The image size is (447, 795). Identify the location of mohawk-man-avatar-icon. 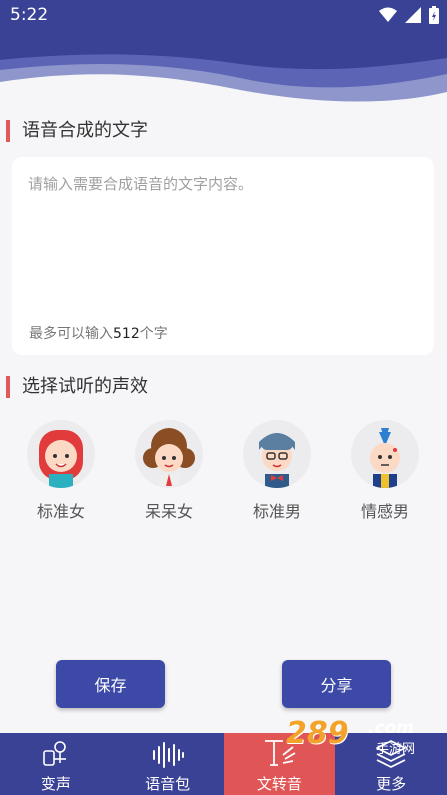
(385, 454).